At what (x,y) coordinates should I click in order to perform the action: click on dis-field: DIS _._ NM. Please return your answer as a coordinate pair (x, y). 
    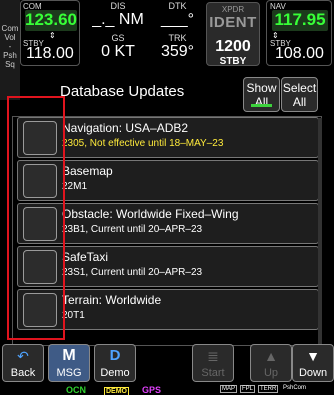
    Looking at the image, I should click on (118, 15).